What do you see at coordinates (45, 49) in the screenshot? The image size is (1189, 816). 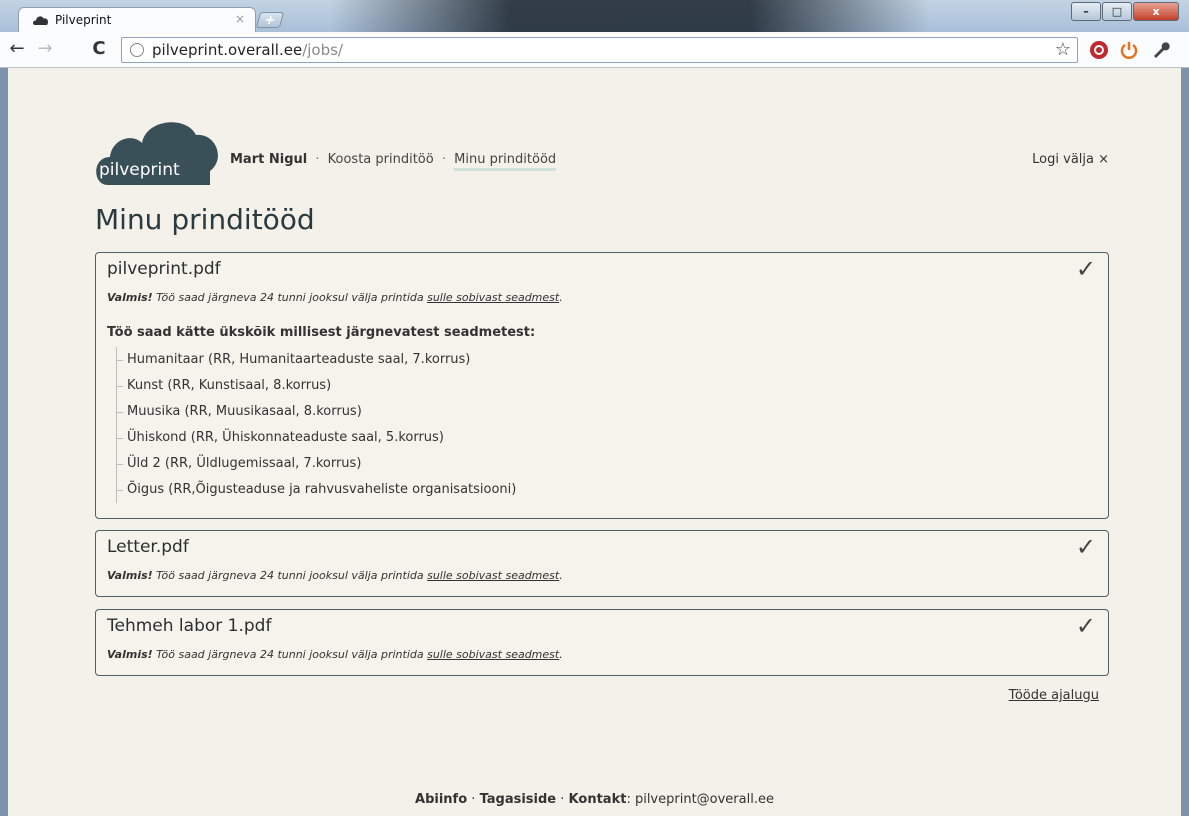 I see `forward-icon: →` at bounding box center [45, 49].